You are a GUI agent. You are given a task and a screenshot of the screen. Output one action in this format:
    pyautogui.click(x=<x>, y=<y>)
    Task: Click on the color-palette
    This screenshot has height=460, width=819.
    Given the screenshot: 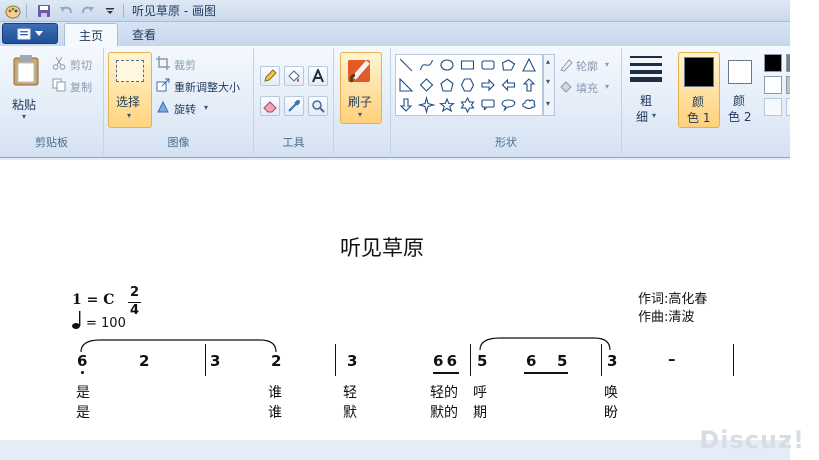 What is the action you would take?
    pyautogui.click(x=776, y=87)
    